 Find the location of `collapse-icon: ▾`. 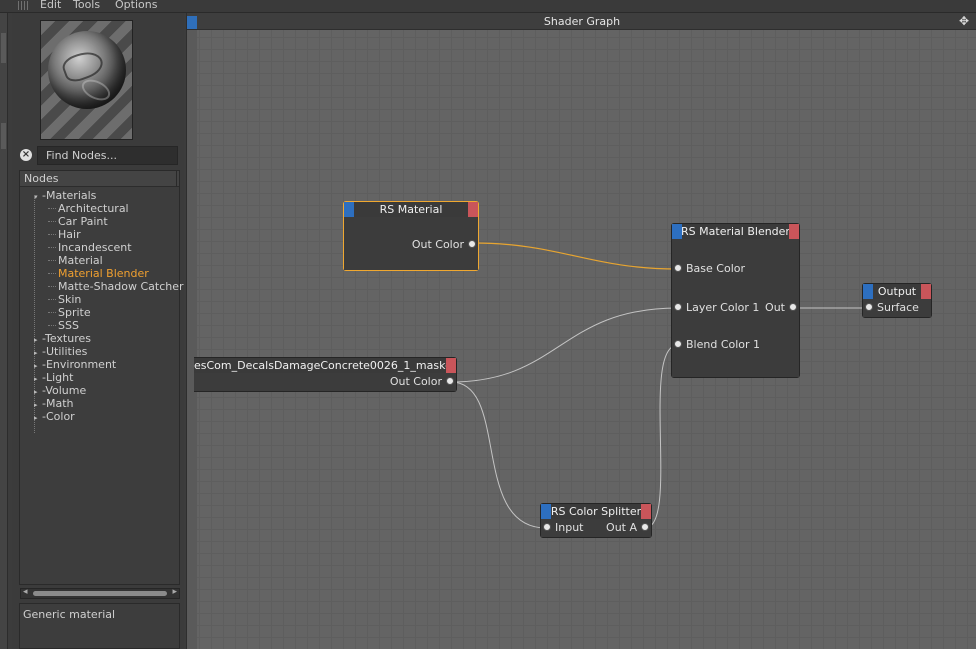

collapse-icon: ▾ is located at coordinates (38, 197).